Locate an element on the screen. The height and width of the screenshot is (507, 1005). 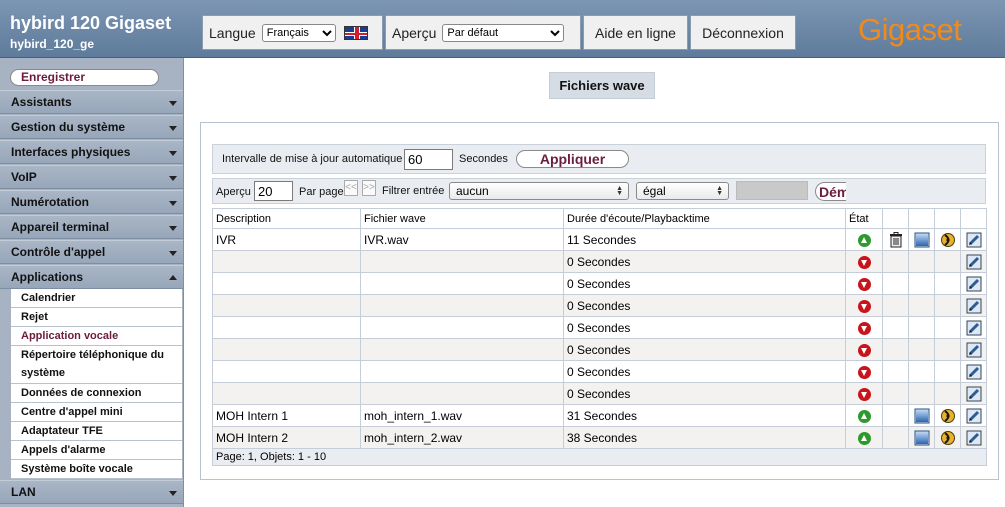
trash-icon is located at coordinates (896, 239).